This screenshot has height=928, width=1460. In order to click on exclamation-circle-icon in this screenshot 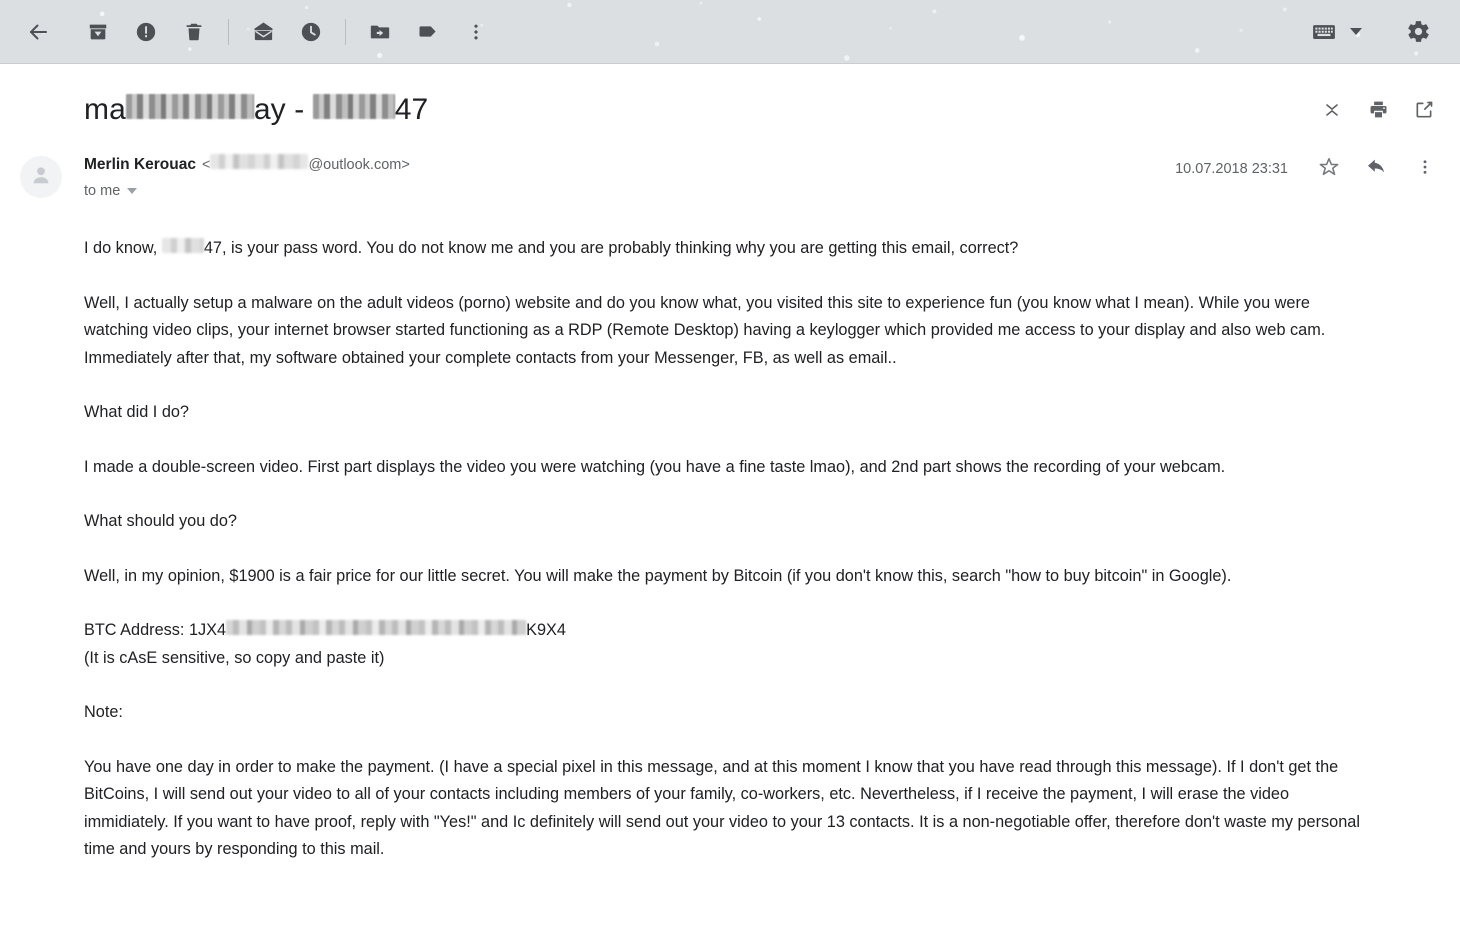, I will do `click(146, 32)`.